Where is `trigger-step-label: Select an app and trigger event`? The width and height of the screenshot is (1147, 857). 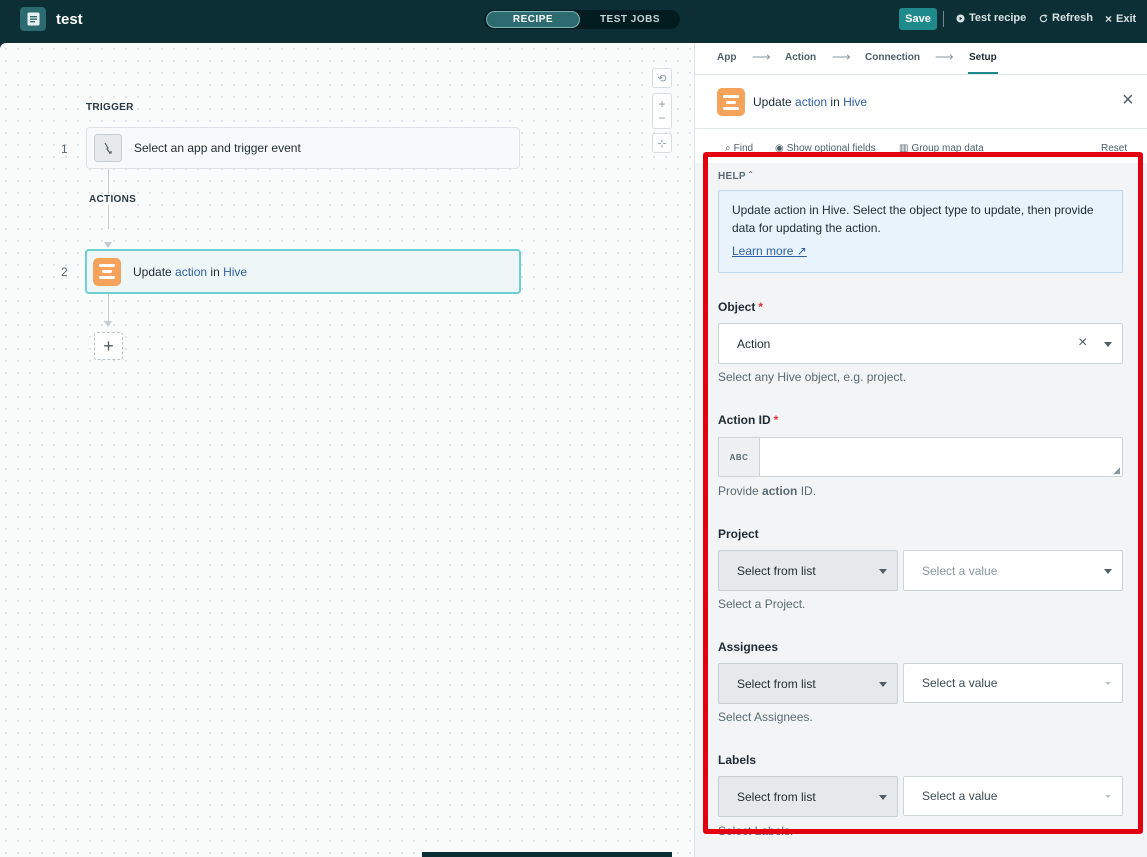 trigger-step-label: Select an app and trigger event is located at coordinates (217, 148).